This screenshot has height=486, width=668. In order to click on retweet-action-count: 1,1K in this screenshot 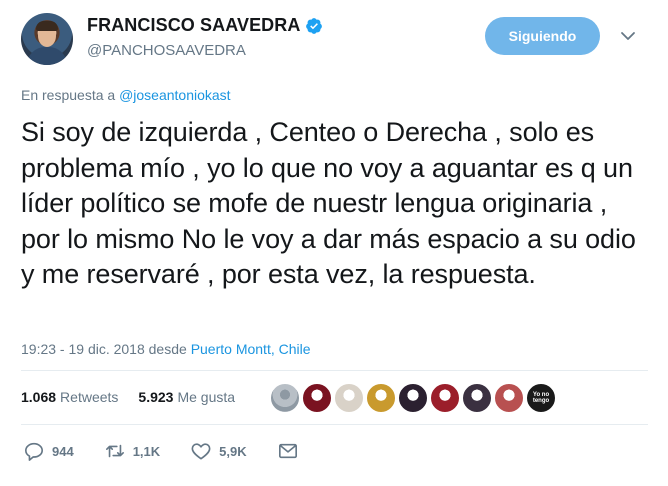, I will do `click(146, 451)`.